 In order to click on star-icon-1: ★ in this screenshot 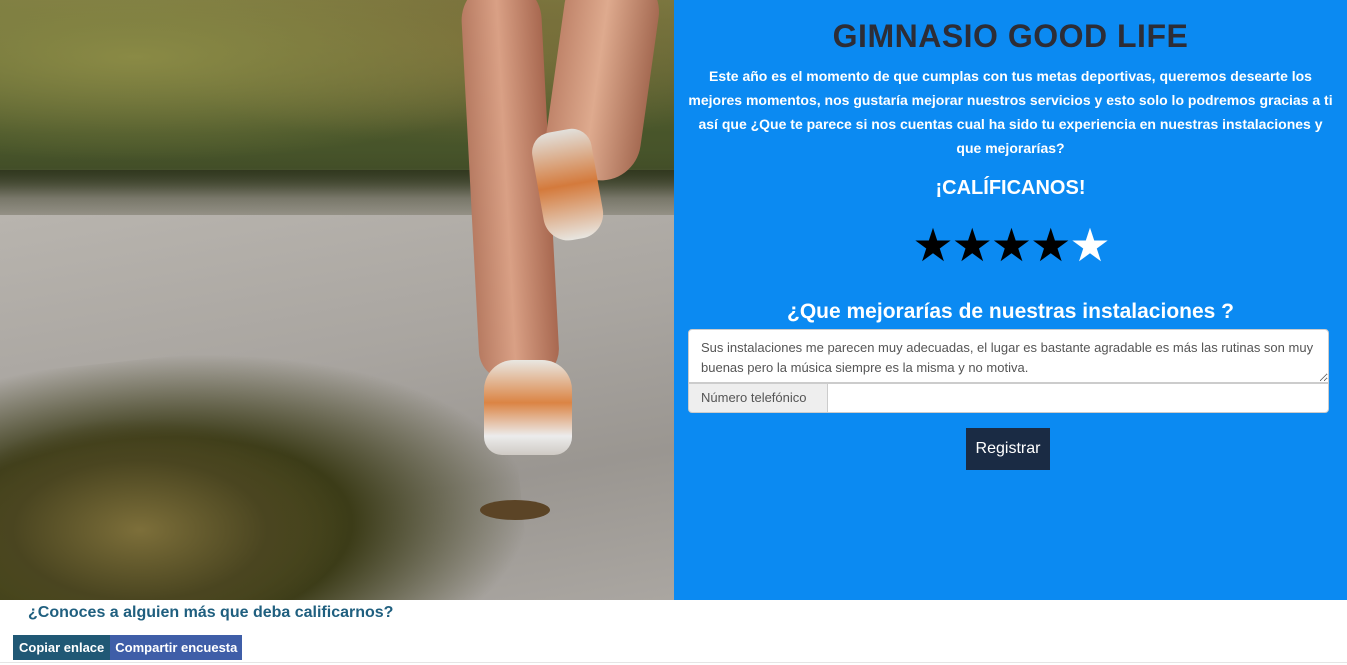, I will do `click(932, 245)`.